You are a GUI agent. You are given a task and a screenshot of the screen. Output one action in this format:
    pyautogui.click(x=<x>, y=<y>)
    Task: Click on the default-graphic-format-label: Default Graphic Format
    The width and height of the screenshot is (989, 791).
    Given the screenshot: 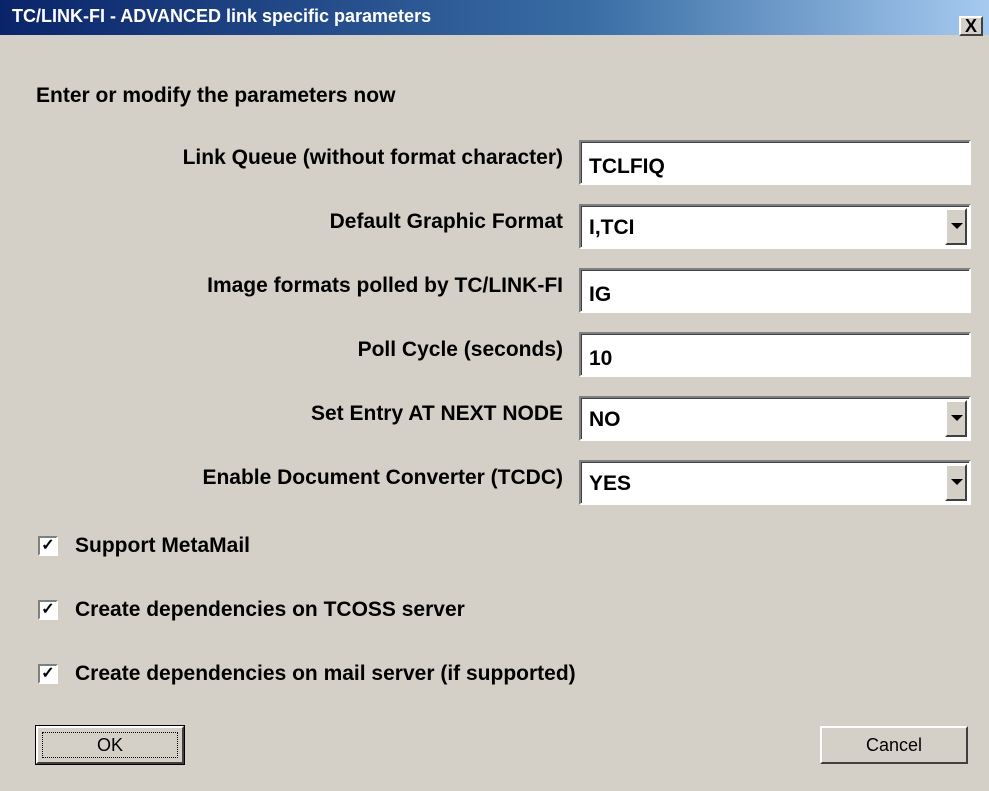 What is the action you would take?
    pyautogui.click(x=446, y=221)
    